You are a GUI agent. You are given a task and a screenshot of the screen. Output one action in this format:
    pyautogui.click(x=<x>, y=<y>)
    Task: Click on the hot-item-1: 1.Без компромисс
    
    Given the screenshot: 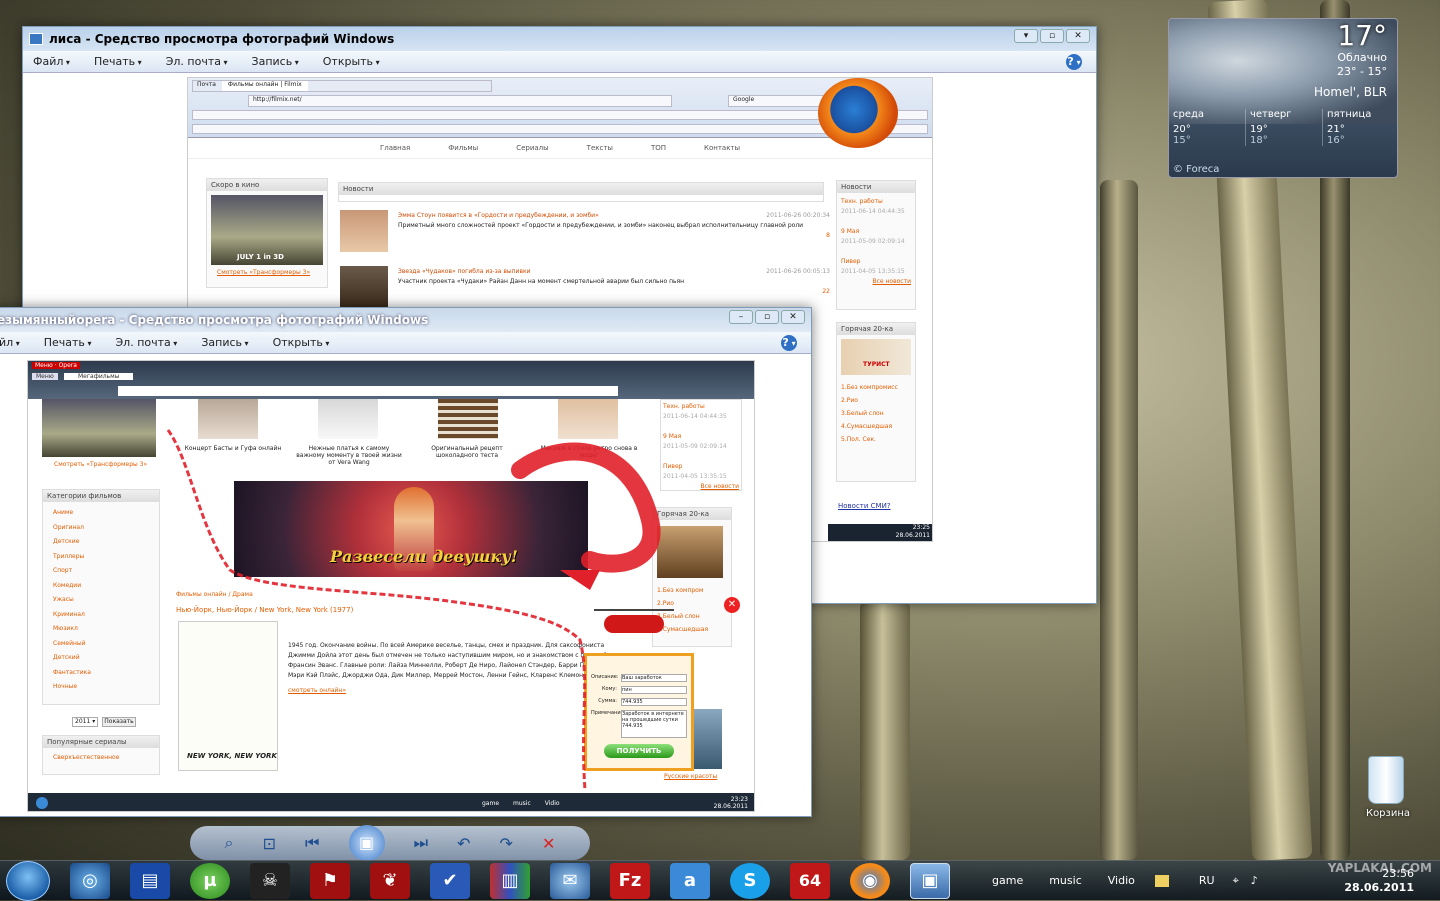 What is the action you would take?
    pyautogui.click(x=869, y=387)
    